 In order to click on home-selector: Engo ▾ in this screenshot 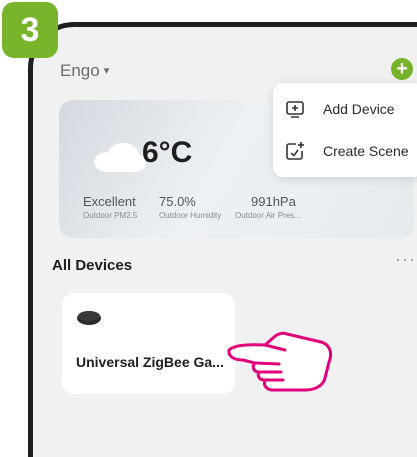, I will do `click(84, 71)`.